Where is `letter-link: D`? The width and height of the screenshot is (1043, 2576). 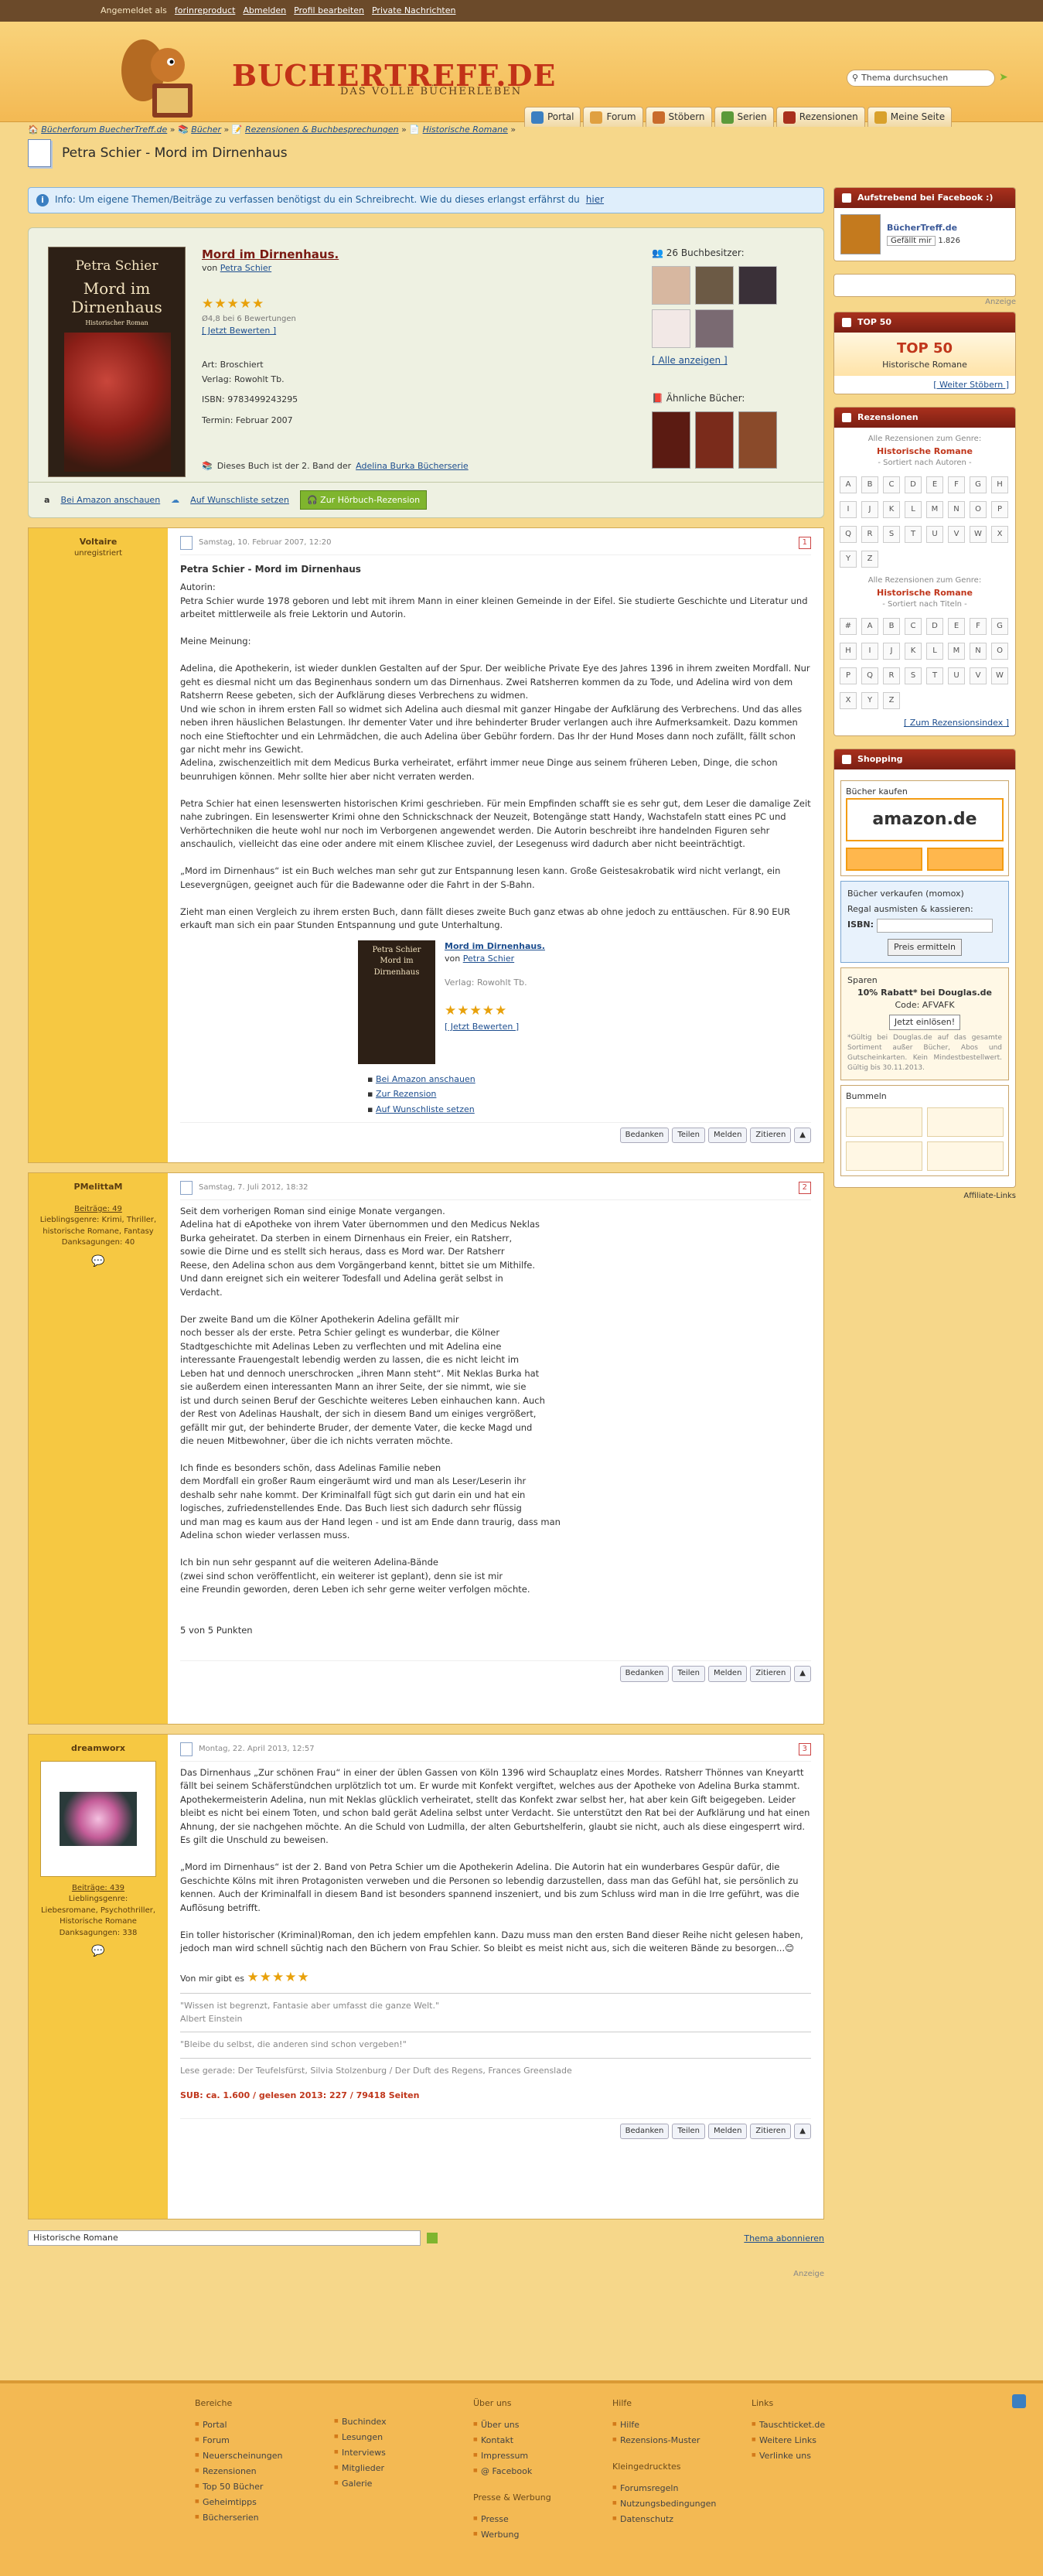 letter-link: D is located at coordinates (913, 485).